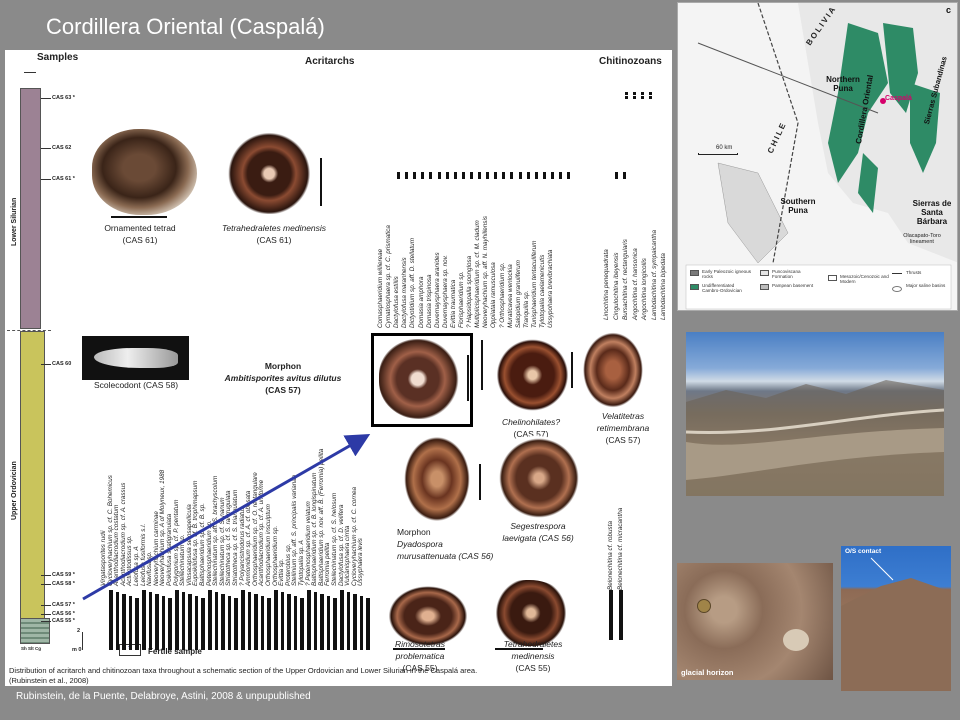  What do you see at coordinates (429, 301) in the screenshot?
I see `taxon-label: Domasia trispinosa` at bounding box center [429, 301].